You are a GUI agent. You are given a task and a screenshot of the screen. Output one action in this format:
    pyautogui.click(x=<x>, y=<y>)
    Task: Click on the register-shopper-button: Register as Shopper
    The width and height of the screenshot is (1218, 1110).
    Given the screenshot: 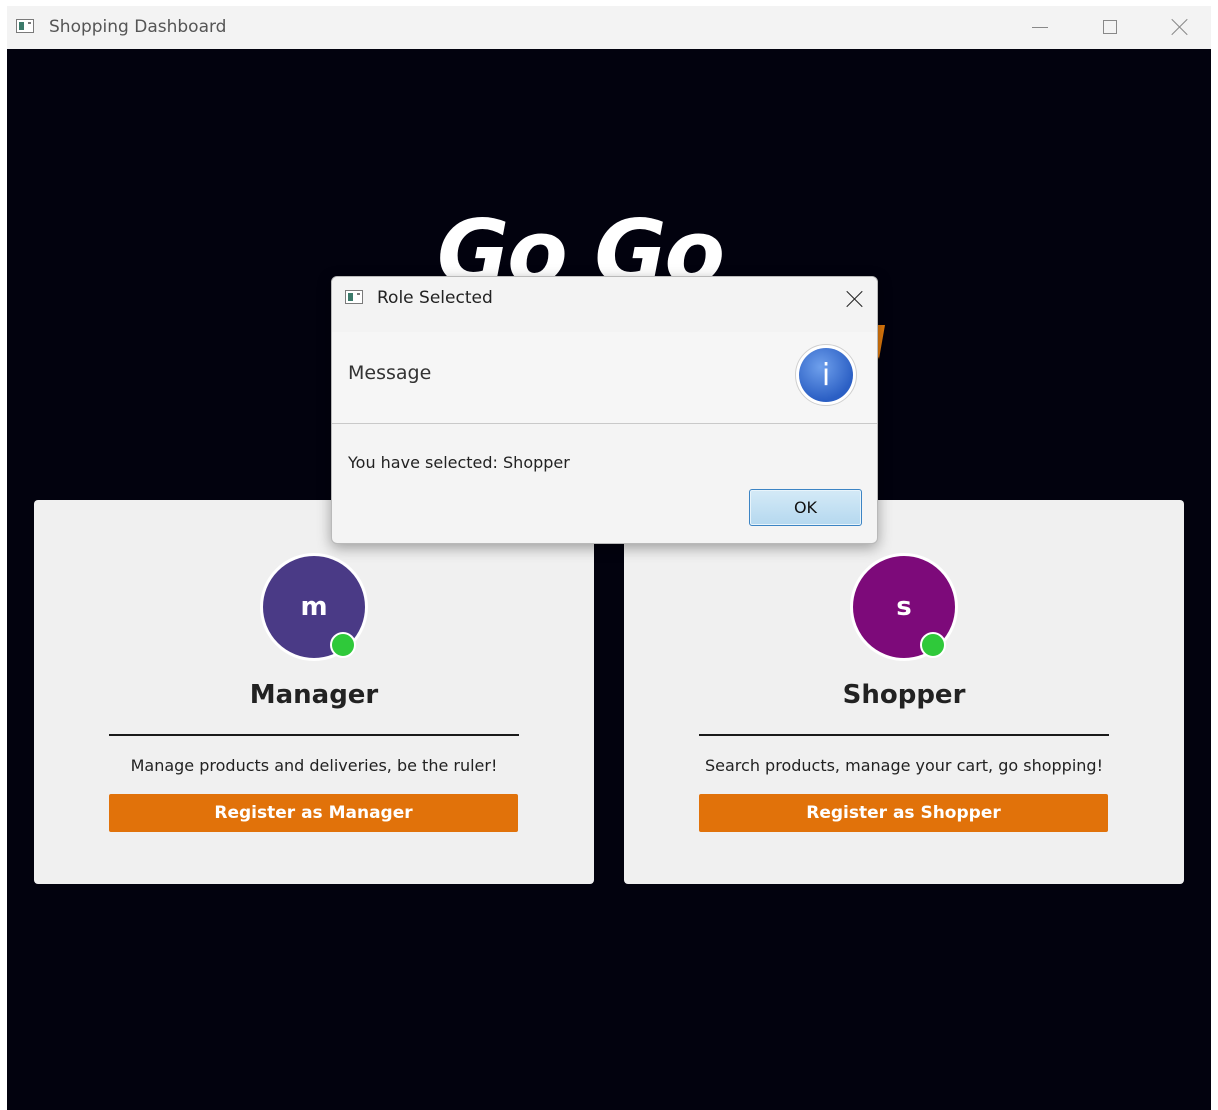 What is the action you would take?
    pyautogui.click(x=903, y=813)
    